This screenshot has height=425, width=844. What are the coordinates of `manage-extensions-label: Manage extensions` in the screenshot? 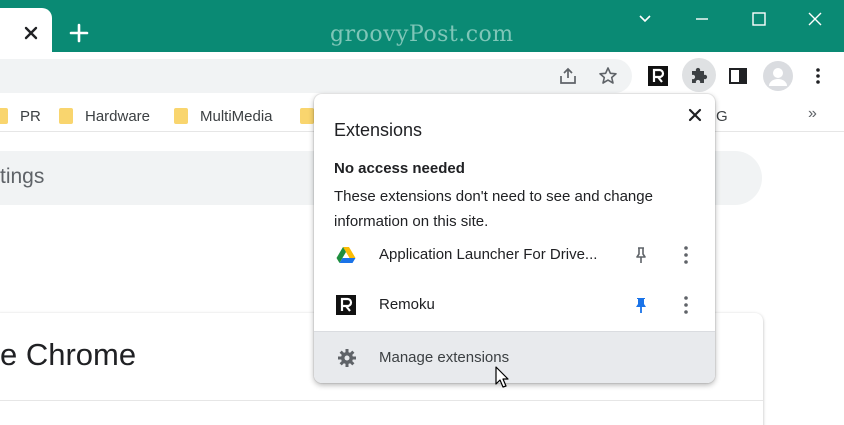 It's located at (444, 357).